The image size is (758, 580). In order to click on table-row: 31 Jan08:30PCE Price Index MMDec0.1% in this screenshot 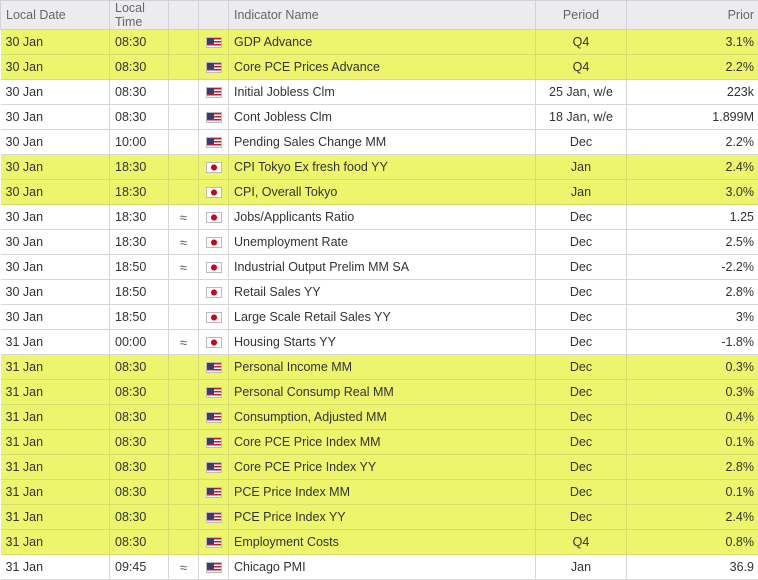, I will do `click(379, 492)`.